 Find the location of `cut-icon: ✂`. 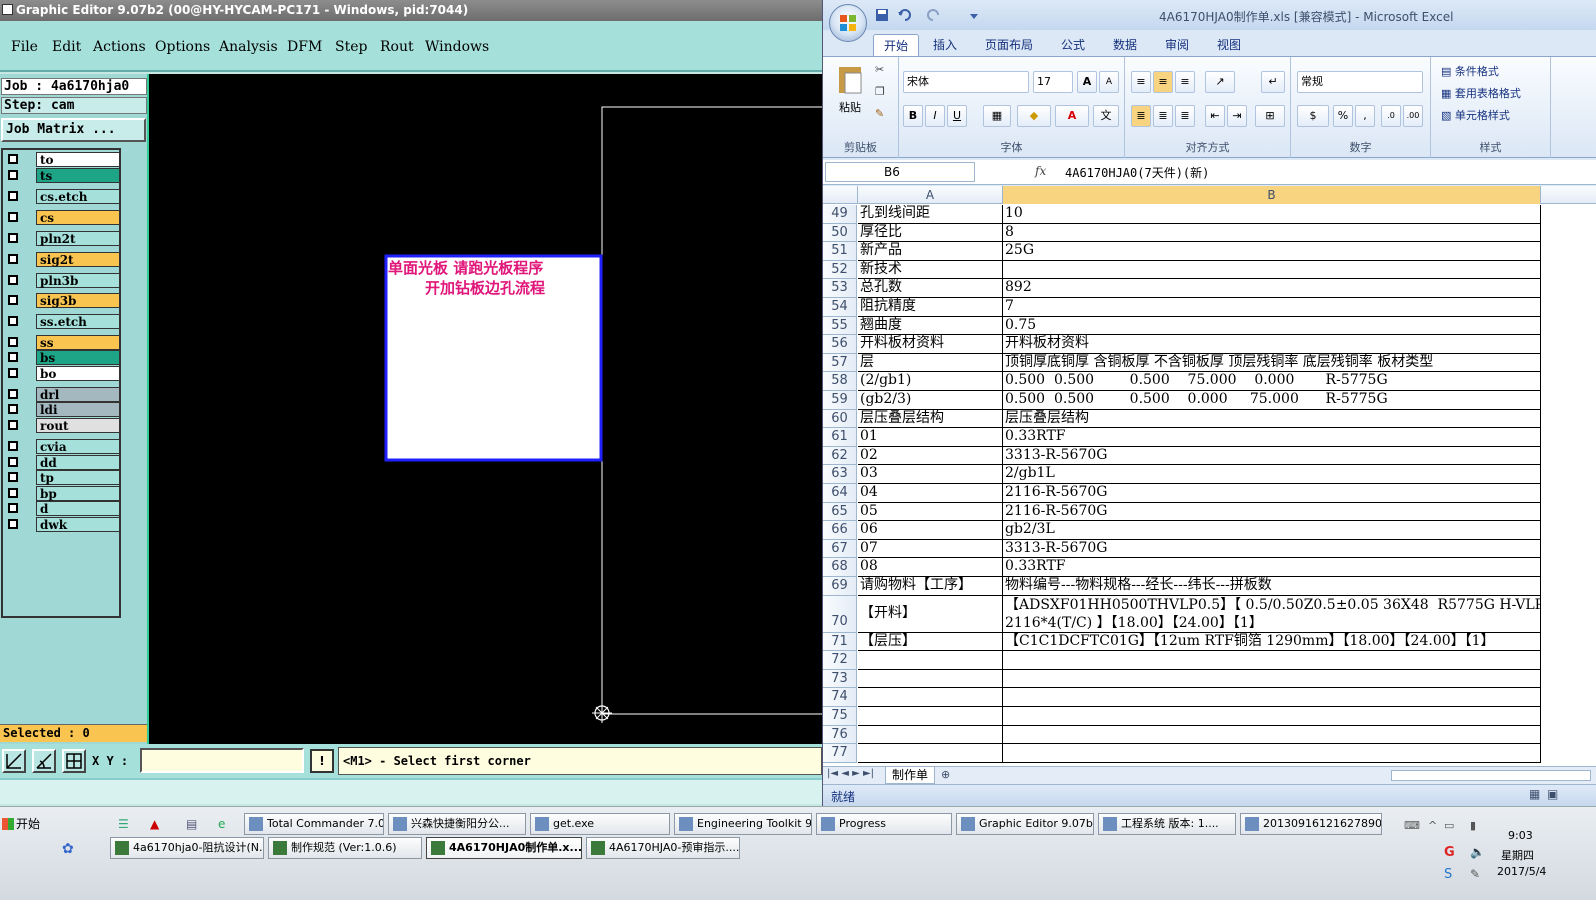

cut-icon: ✂ is located at coordinates (879, 69).